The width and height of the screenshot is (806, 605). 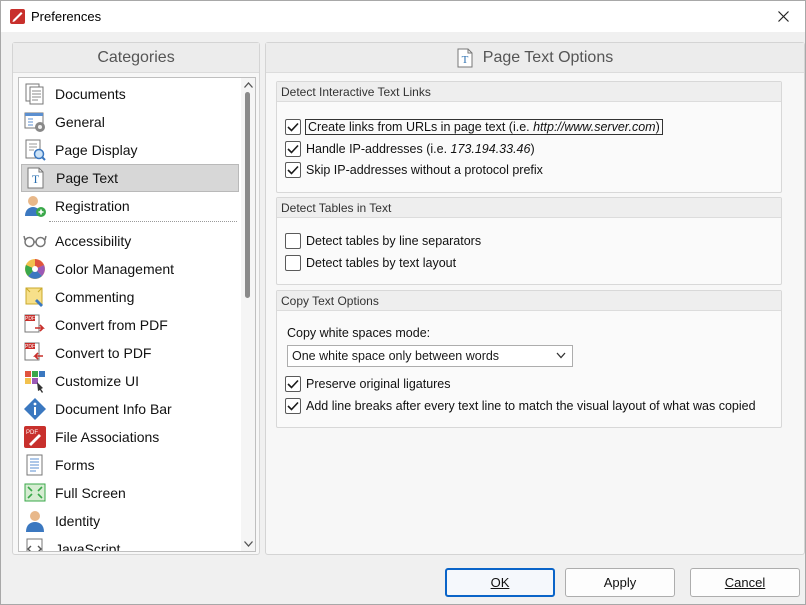 What do you see at coordinates (370, 263) in the screenshot?
I see `tables-layout-option: Detect tables by text layout` at bounding box center [370, 263].